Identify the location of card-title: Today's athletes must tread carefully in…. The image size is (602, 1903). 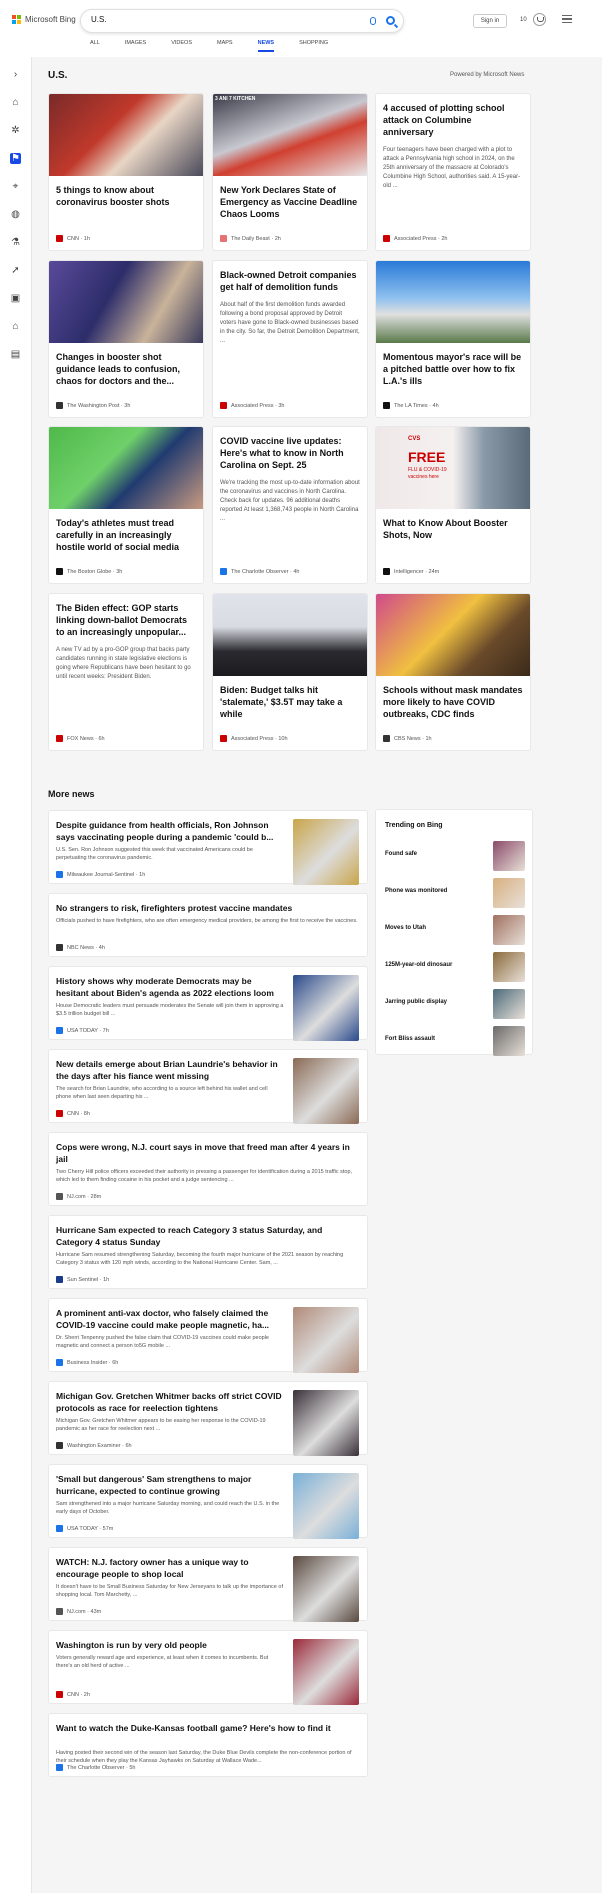
(126, 531).